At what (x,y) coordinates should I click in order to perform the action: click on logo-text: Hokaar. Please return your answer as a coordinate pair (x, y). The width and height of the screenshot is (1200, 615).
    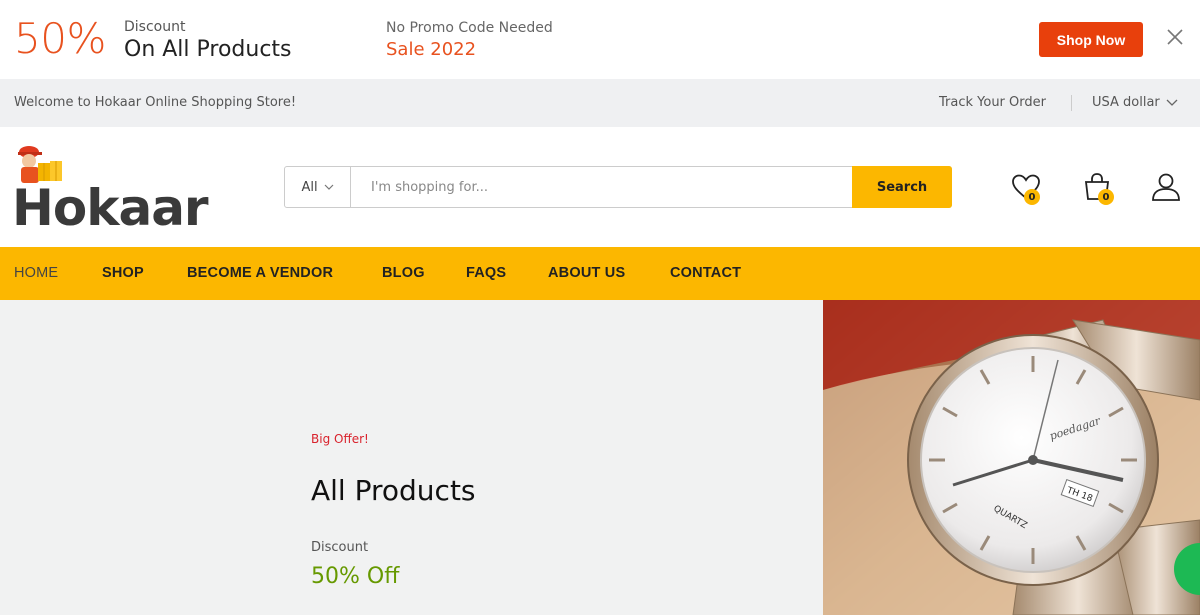
    Looking at the image, I should click on (110, 208).